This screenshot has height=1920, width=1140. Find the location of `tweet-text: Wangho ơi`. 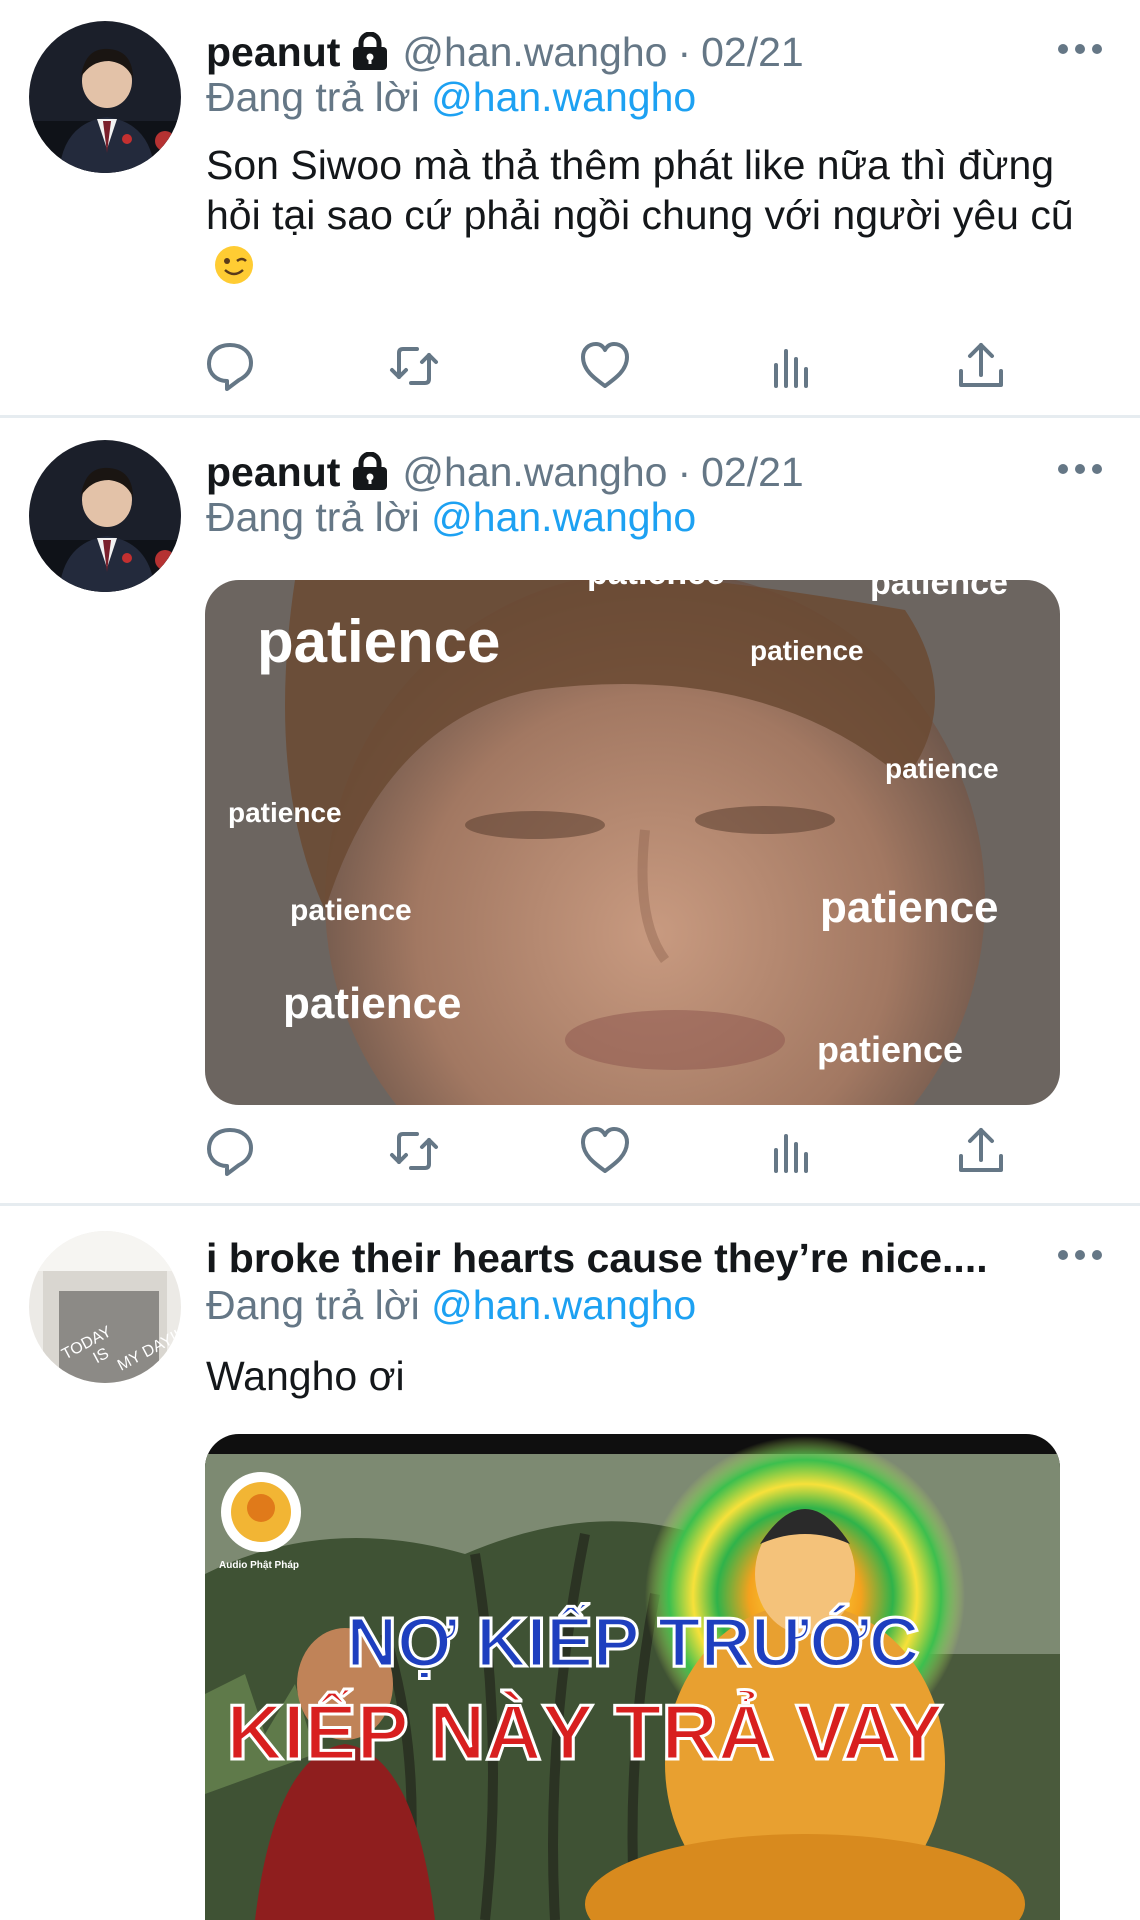

tweet-text: Wangho ơi is located at coordinates (656, 1376).